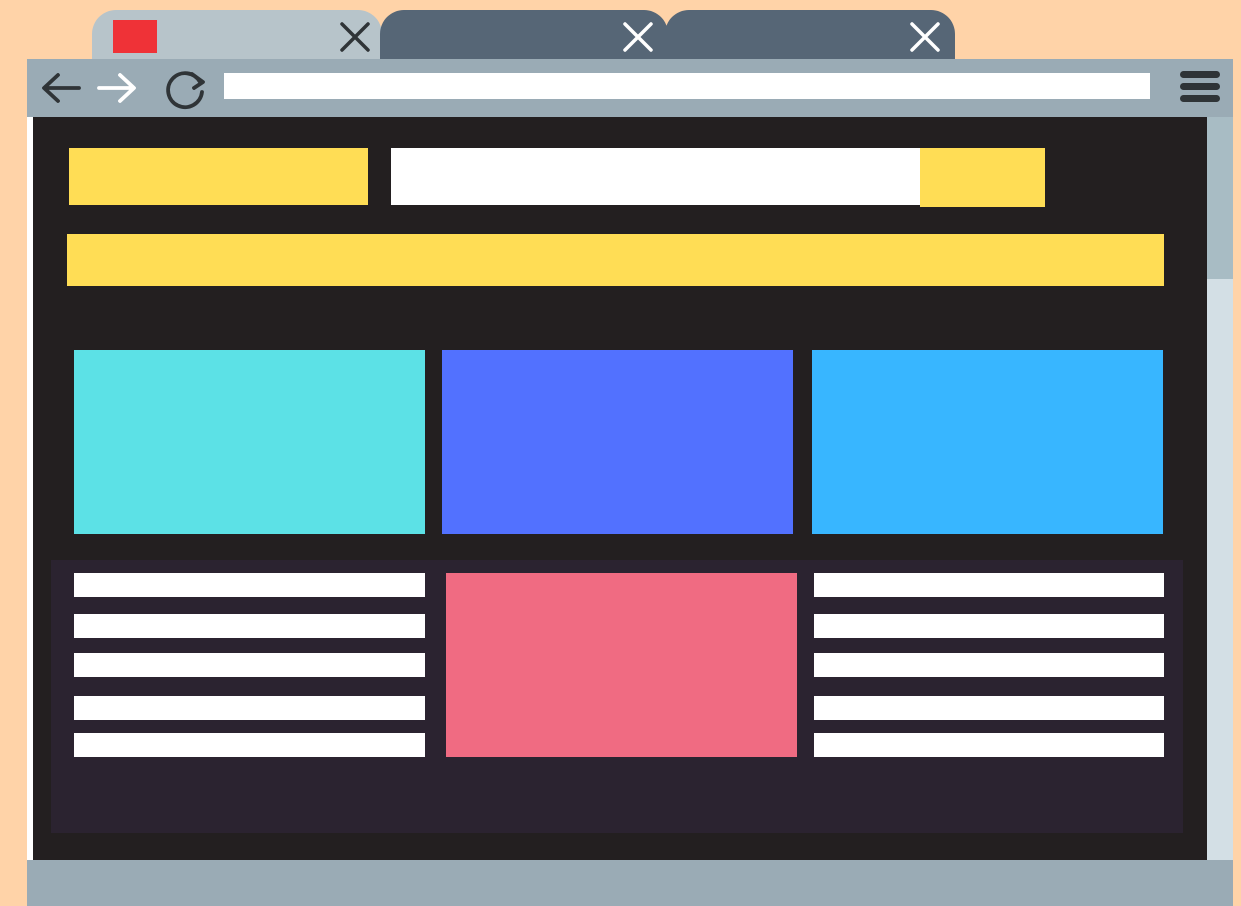  I want to click on site-search-input, so click(656, 176).